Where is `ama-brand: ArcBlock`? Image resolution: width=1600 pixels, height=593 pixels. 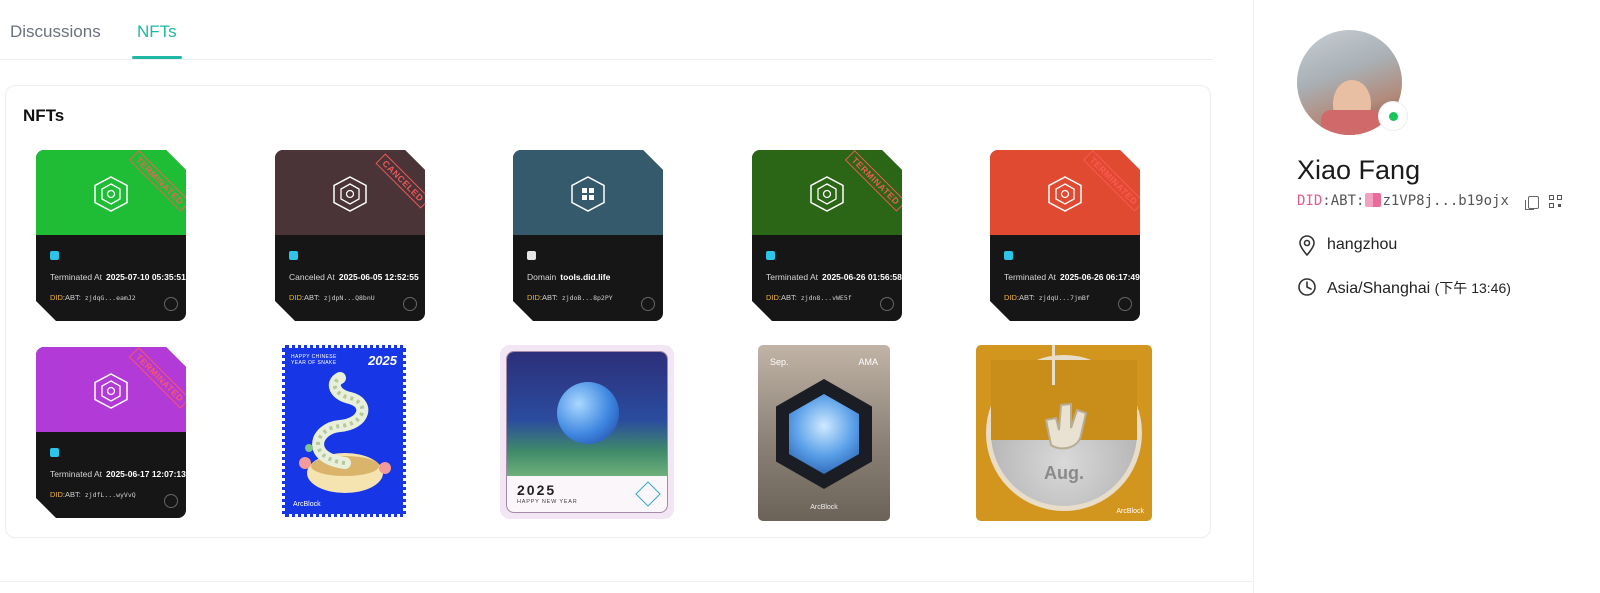
ama-brand: ArcBlock is located at coordinates (824, 507).